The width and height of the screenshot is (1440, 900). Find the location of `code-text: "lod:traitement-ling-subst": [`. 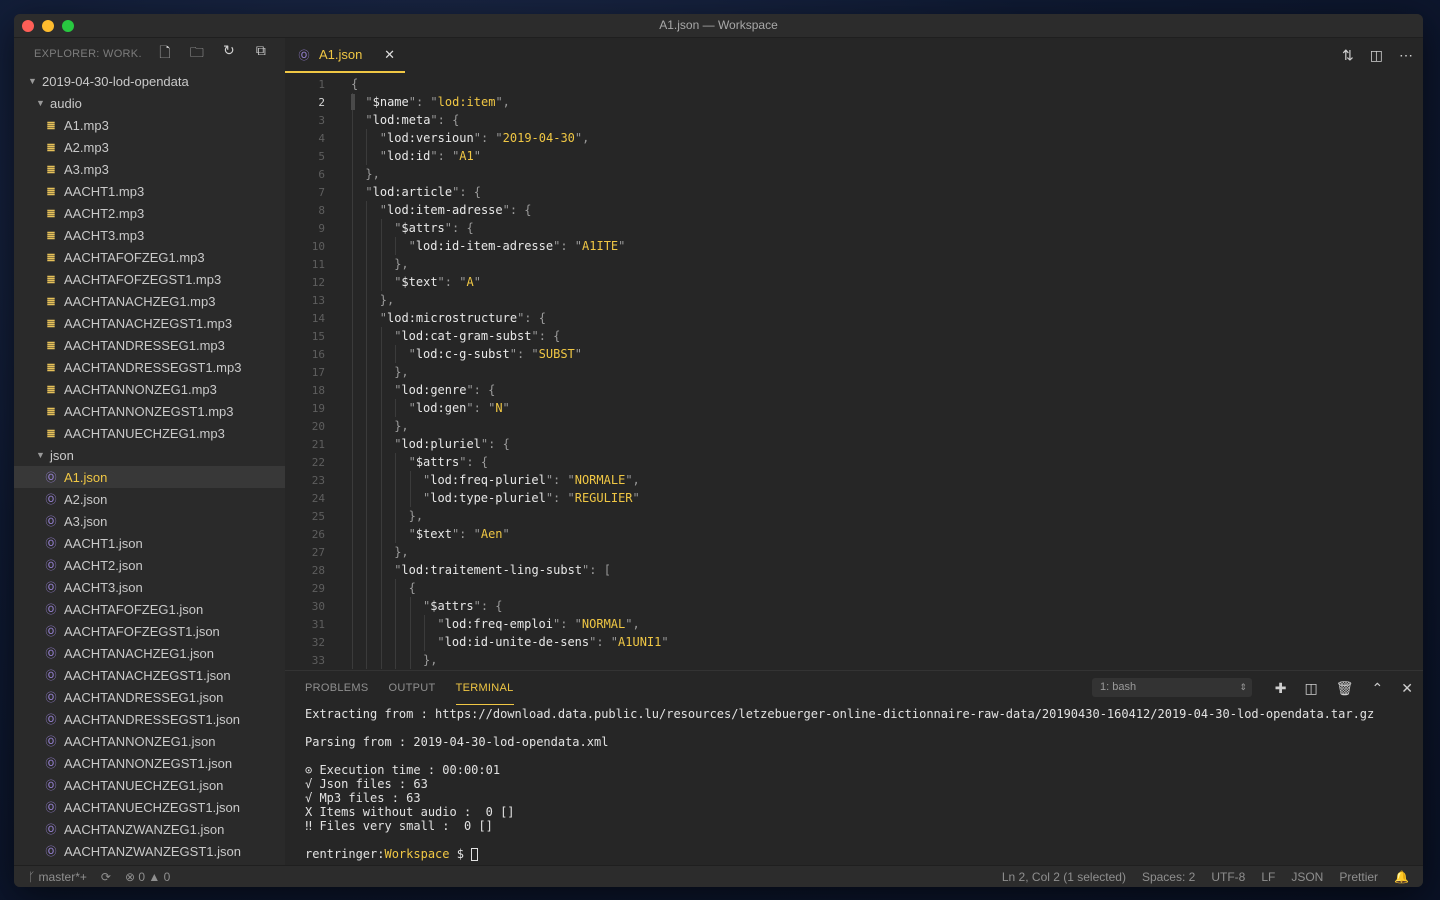

code-text: "lod:traitement-ling-subst": [ is located at coordinates (502, 570).